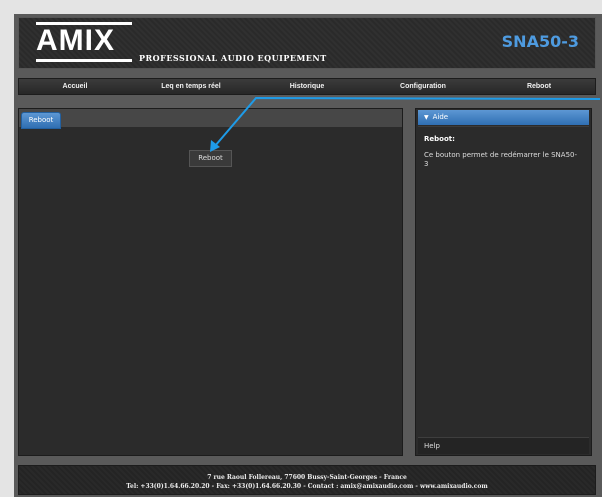 This screenshot has width=602, height=497. Describe the element at coordinates (539, 86) in the screenshot. I see `nav-item-reboot: Reboot` at that location.